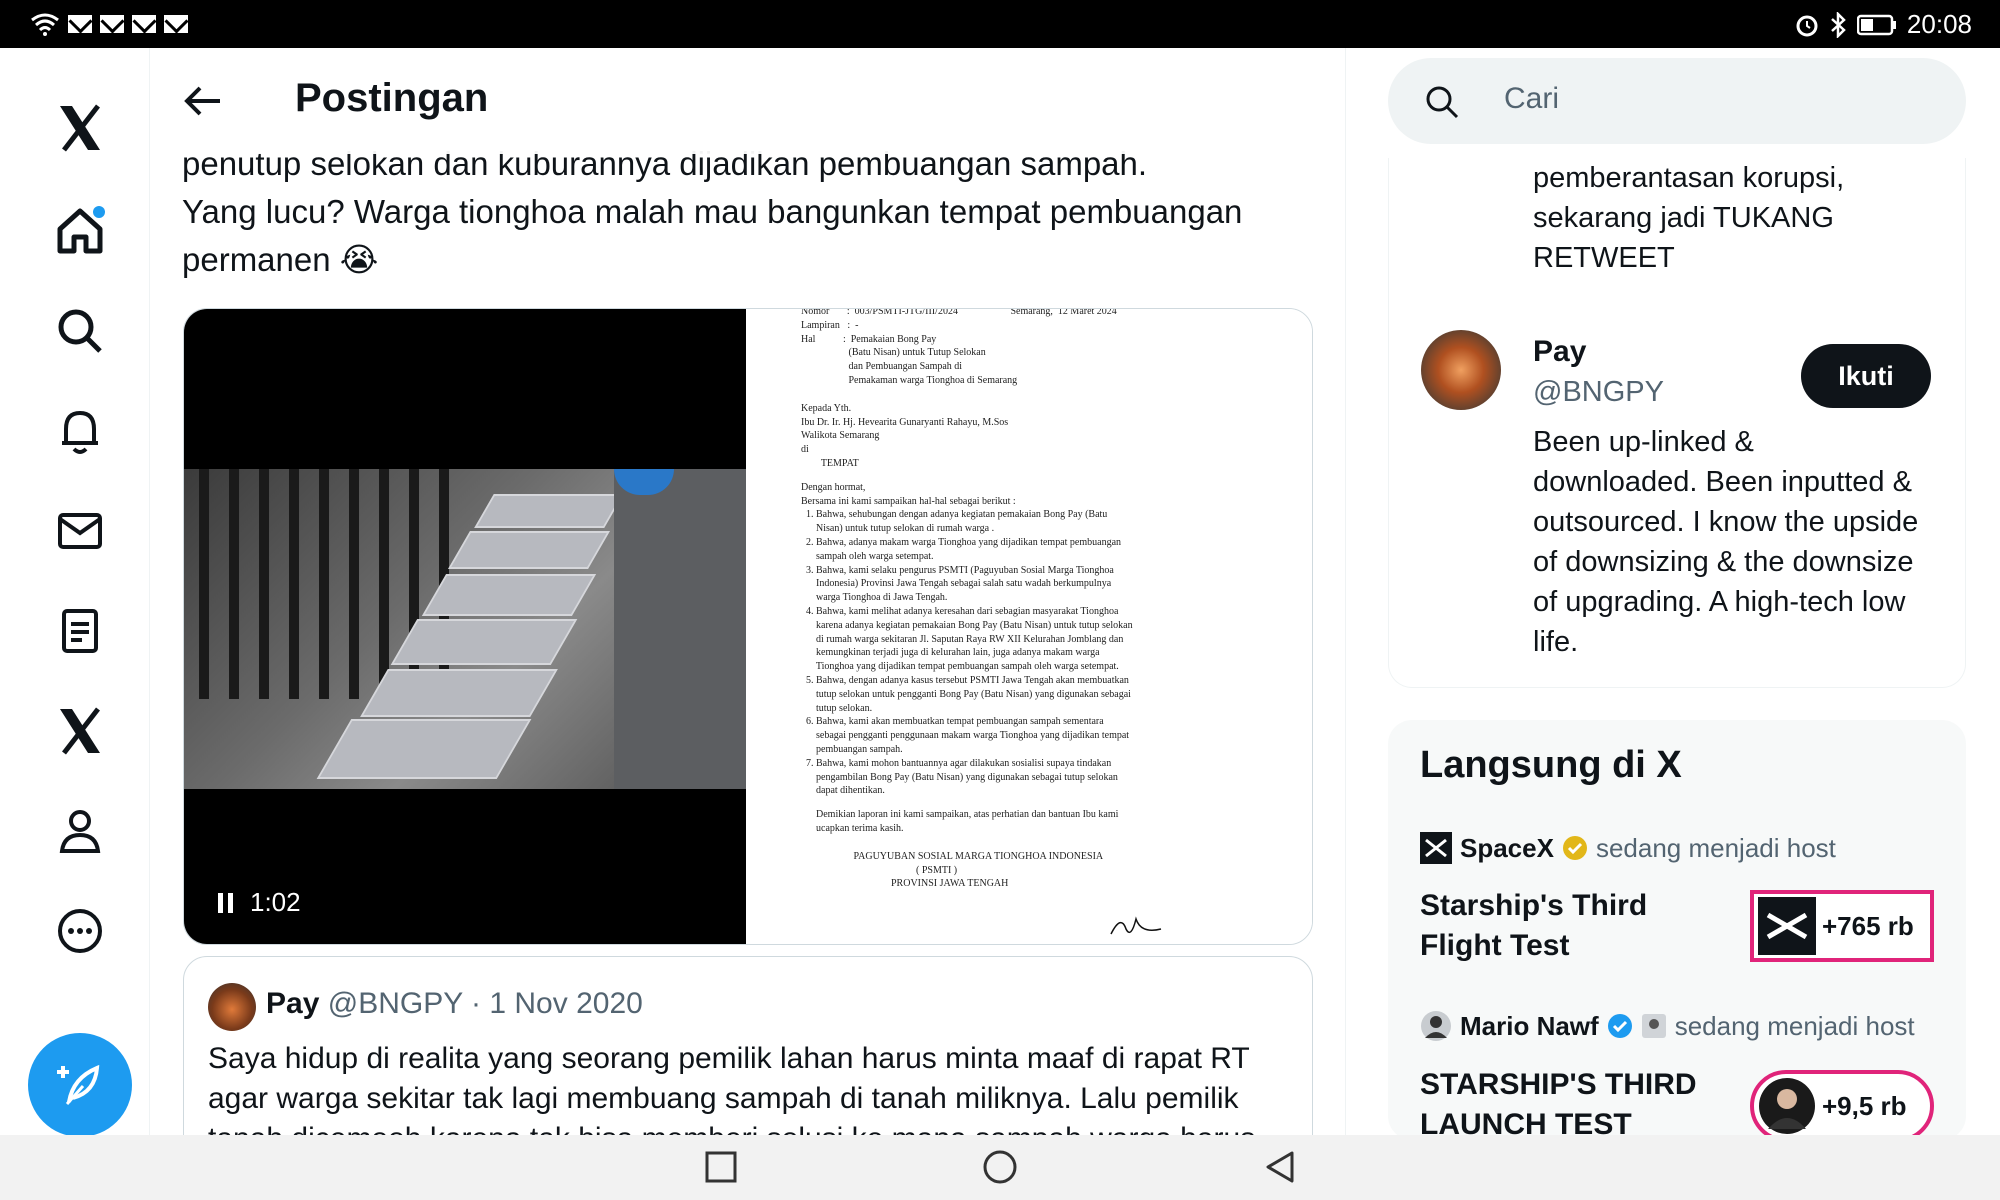  I want to click on document-line: TEMPAT, so click(830, 463).